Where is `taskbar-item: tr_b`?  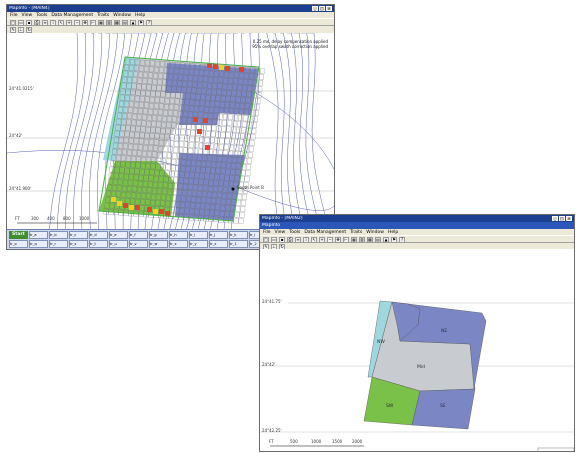
taskbar-item: tr_b is located at coordinates (58, 235).